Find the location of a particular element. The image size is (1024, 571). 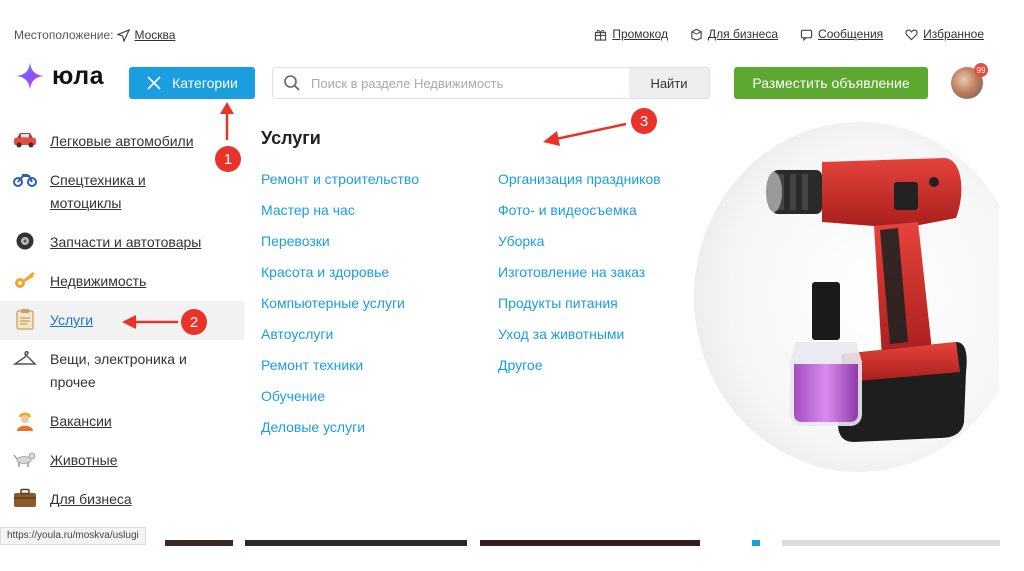

annotation-badge-2: 2 is located at coordinates (194, 322).